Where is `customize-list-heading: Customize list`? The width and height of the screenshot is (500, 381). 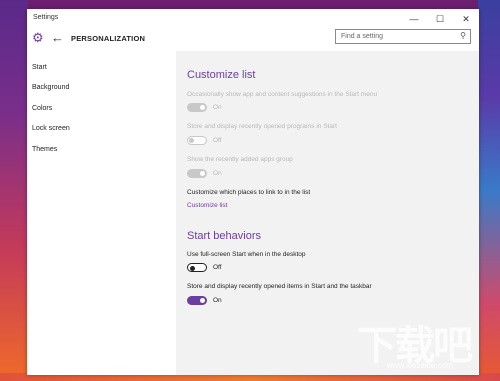 customize-list-heading: Customize list is located at coordinates (221, 75).